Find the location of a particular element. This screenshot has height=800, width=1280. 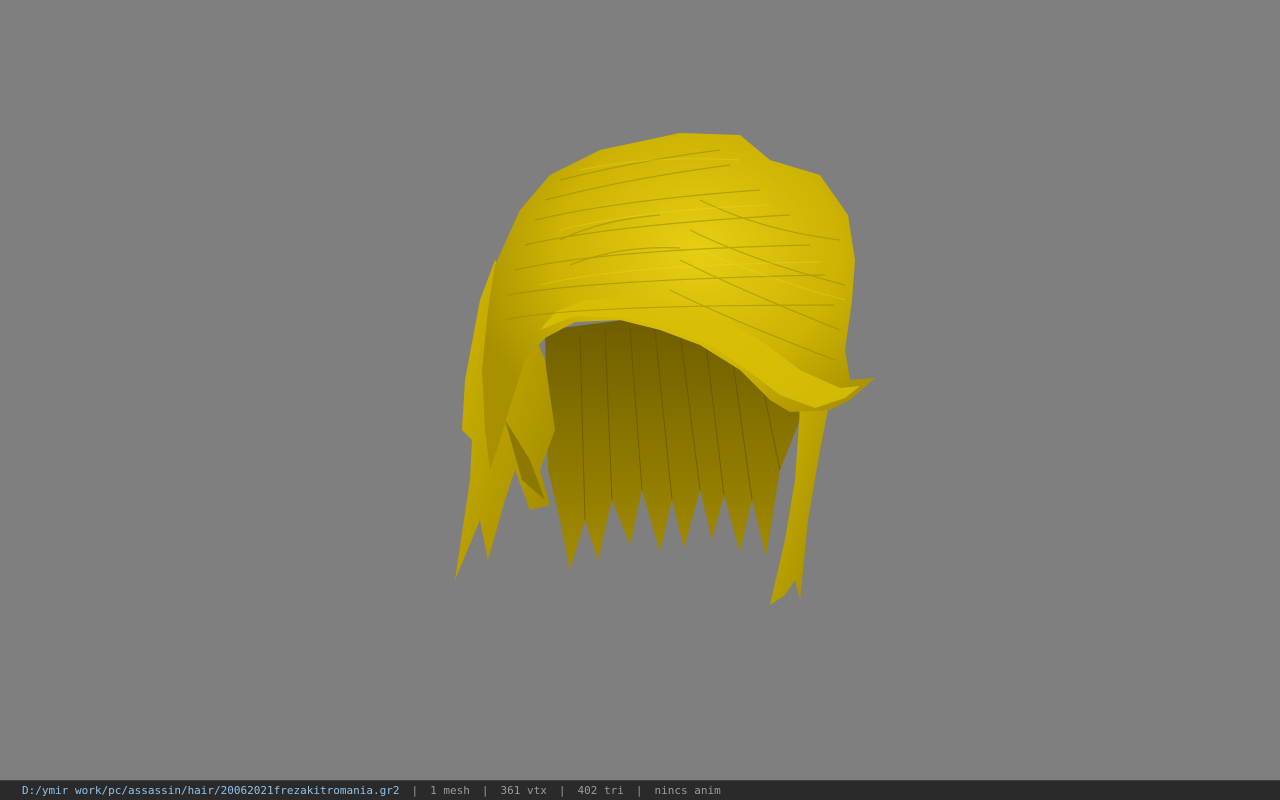

mesh-count-label: 1 mesh is located at coordinates (450, 790).